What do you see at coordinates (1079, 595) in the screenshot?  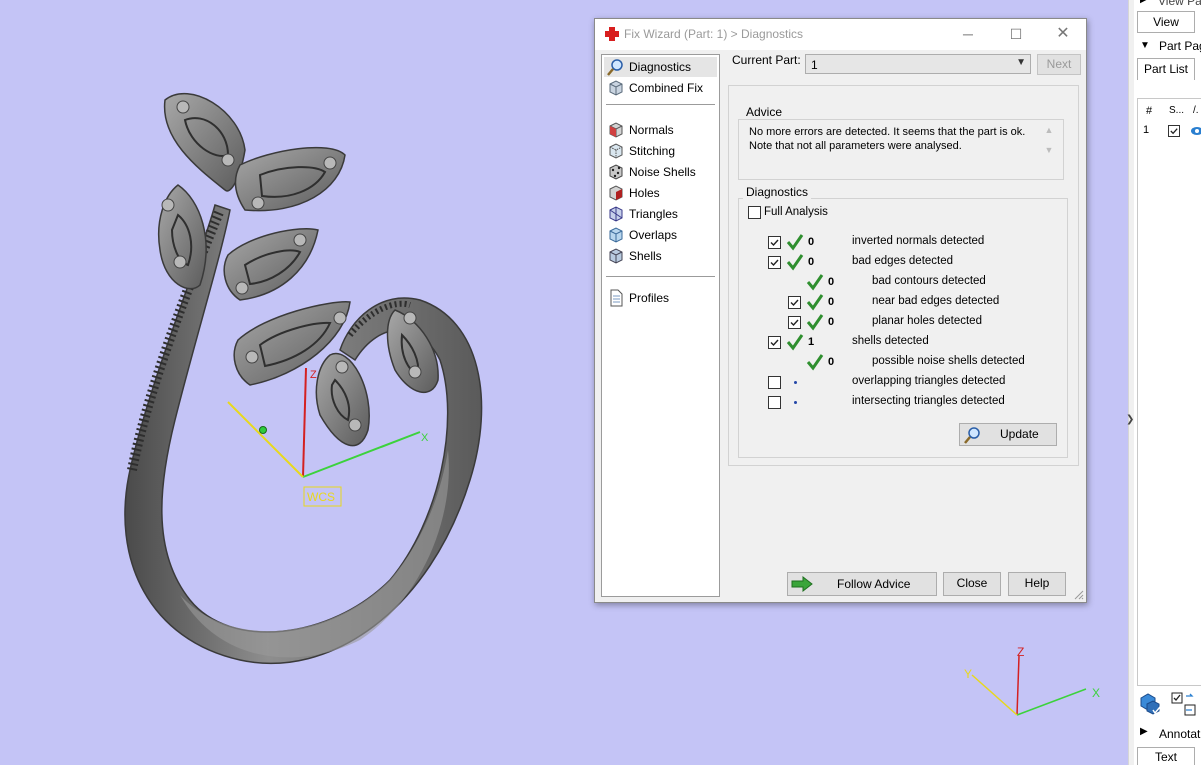 I see `resize-grip-icon` at bounding box center [1079, 595].